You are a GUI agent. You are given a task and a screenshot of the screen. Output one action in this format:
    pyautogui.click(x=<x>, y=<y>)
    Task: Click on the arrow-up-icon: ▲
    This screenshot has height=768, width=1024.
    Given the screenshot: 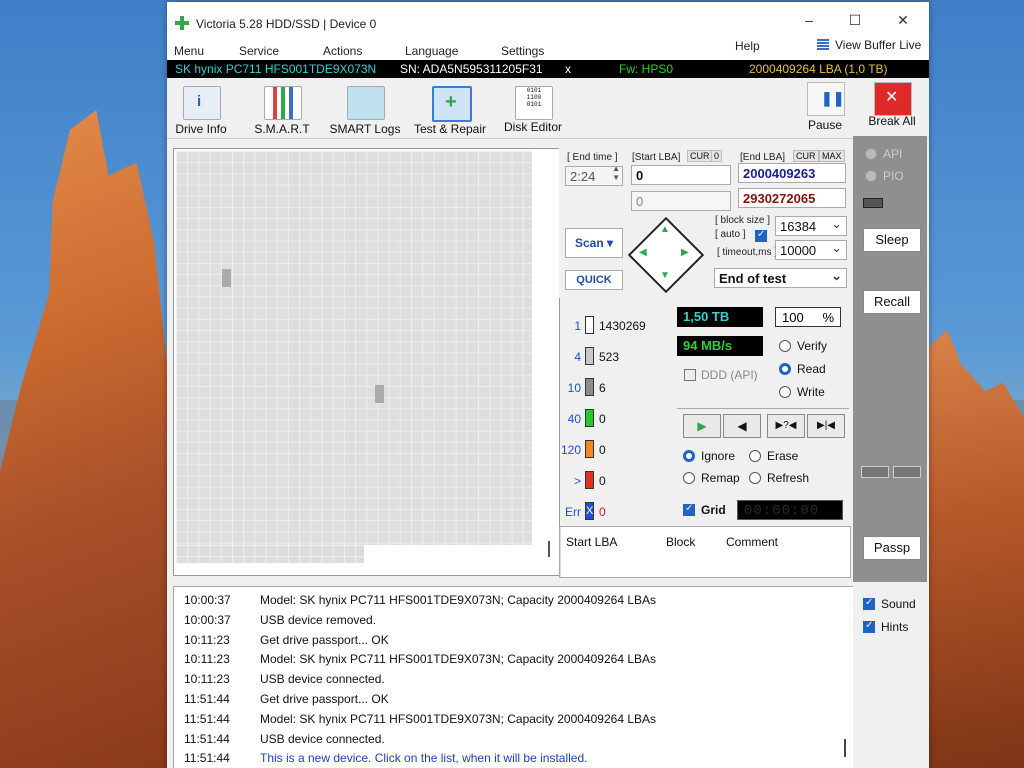 What is the action you would take?
    pyautogui.click(x=665, y=229)
    